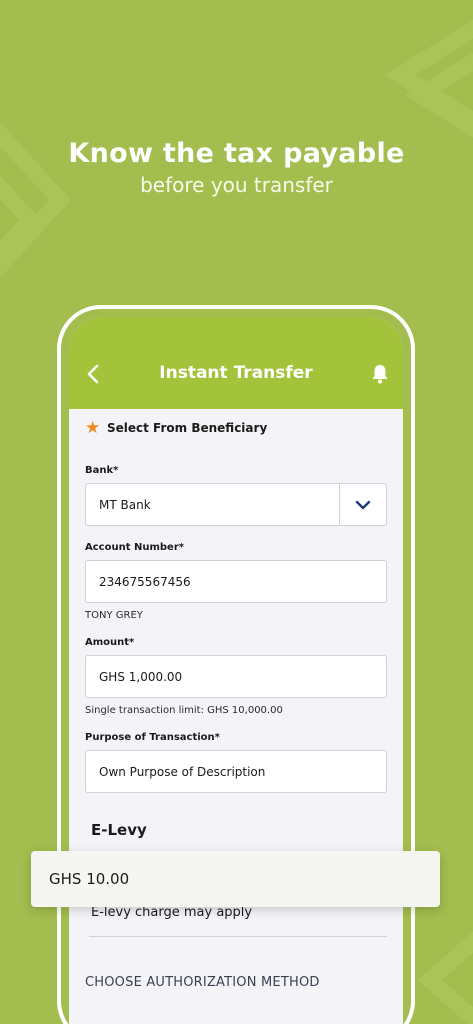  I want to click on bell-icon, so click(380, 374).